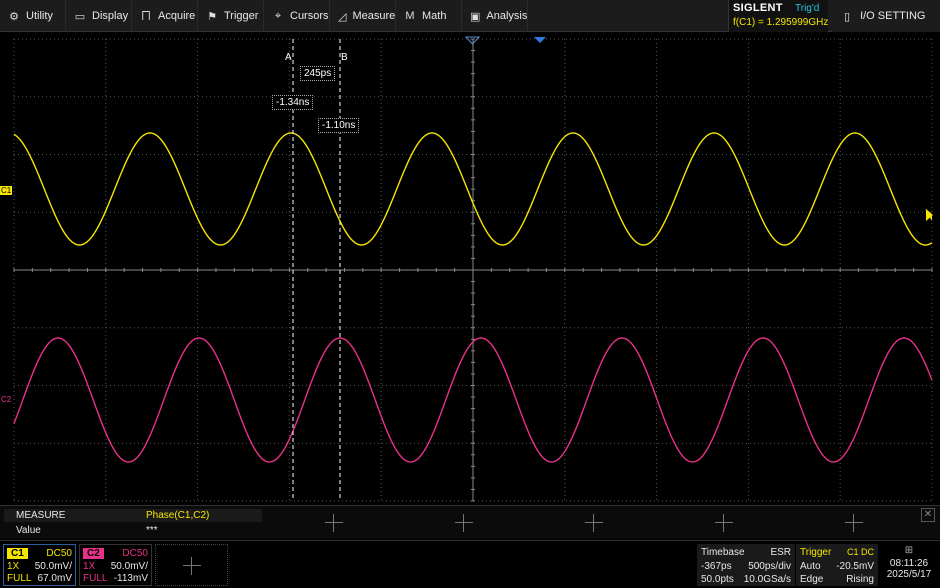  Describe the element at coordinates (110, 16) in the screenshot. I see `menu-display-label: Display` at that location.